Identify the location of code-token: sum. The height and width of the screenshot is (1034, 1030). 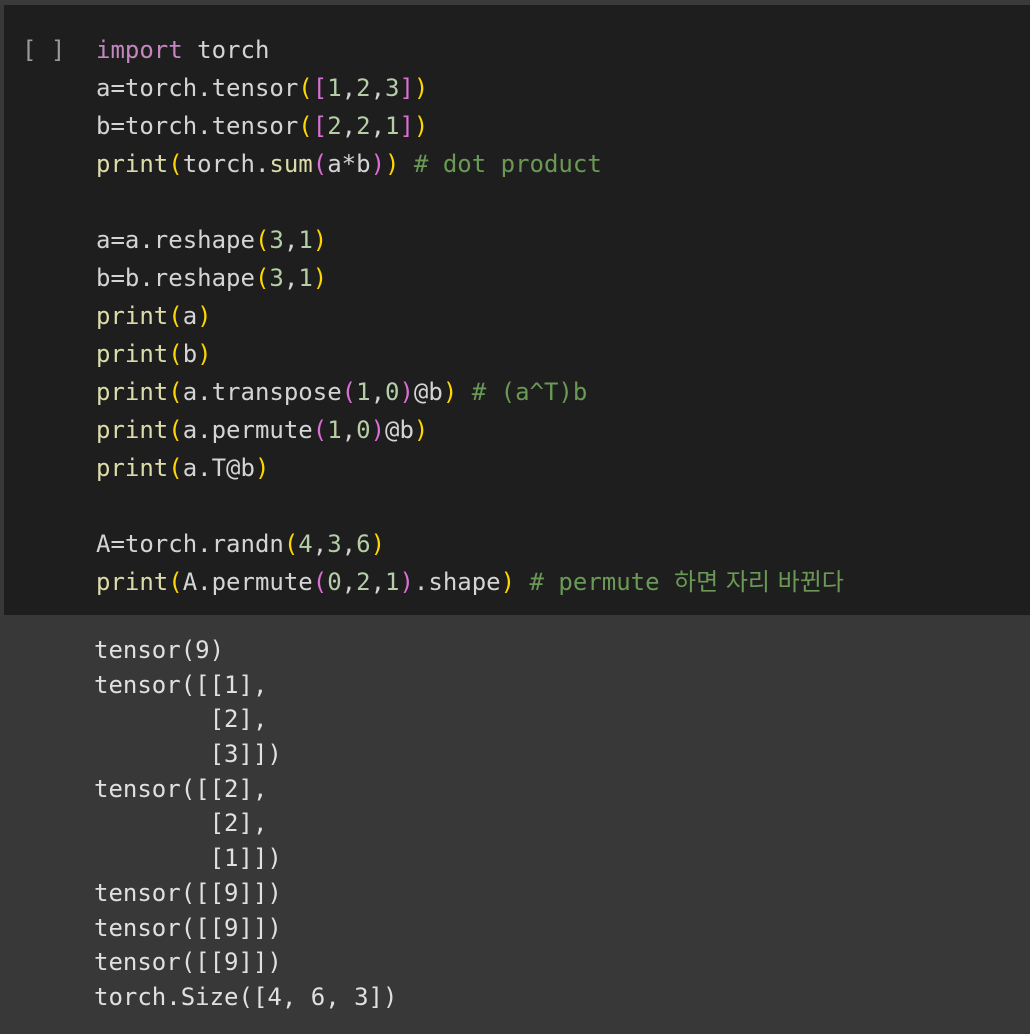
(291, 164).